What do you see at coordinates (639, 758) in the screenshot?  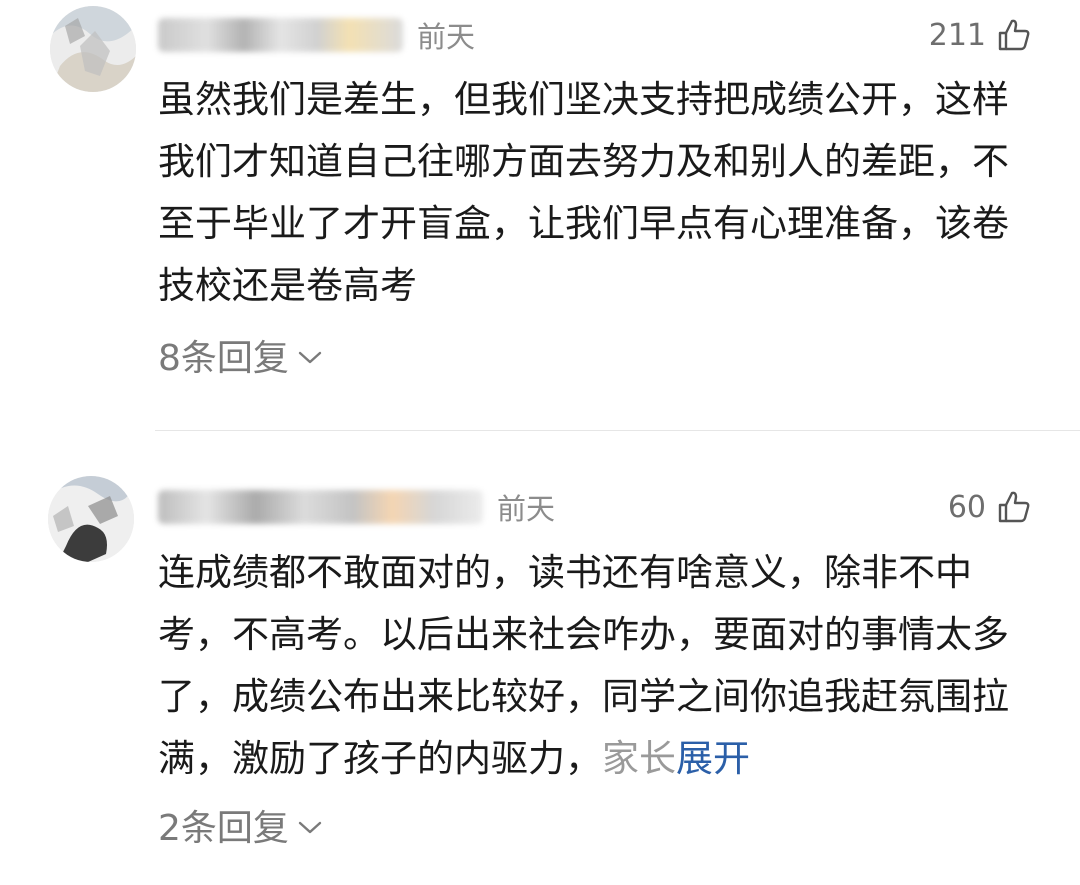 I see `comment-text-truncated: 家长` at bounding box center [639, 758].